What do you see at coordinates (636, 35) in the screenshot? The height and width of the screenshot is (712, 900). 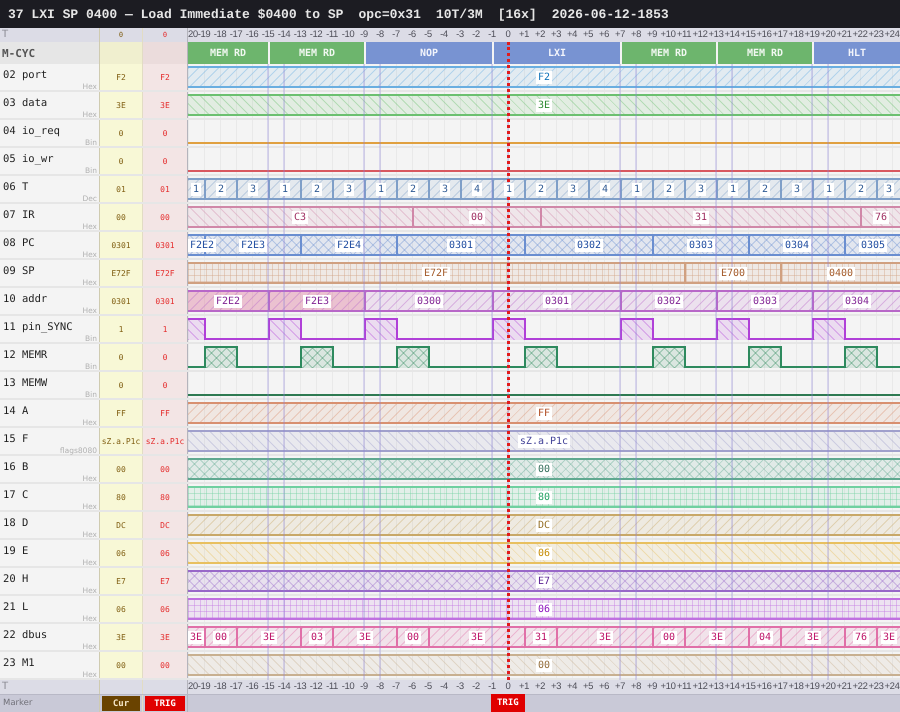 I see `tick-label: +8` at bounding box center [636, 35].